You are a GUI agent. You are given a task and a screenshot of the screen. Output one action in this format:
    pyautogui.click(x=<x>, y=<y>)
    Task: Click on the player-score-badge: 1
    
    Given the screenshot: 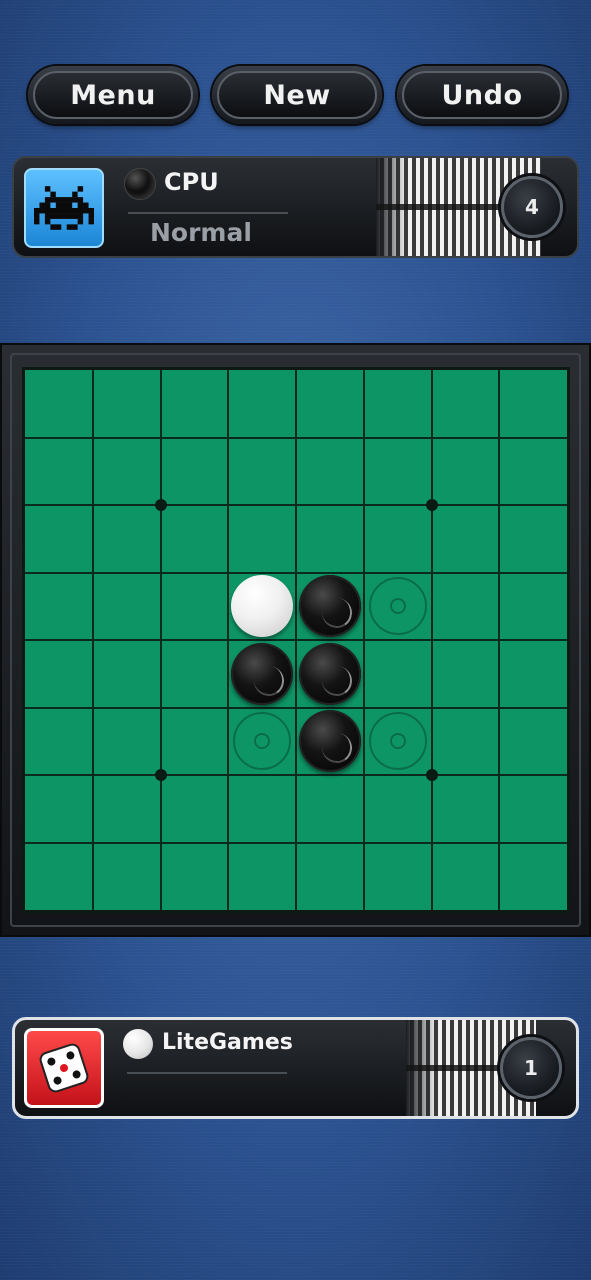 What is the action you would take?
    pyautogui.click(x=531, y=1068)
    